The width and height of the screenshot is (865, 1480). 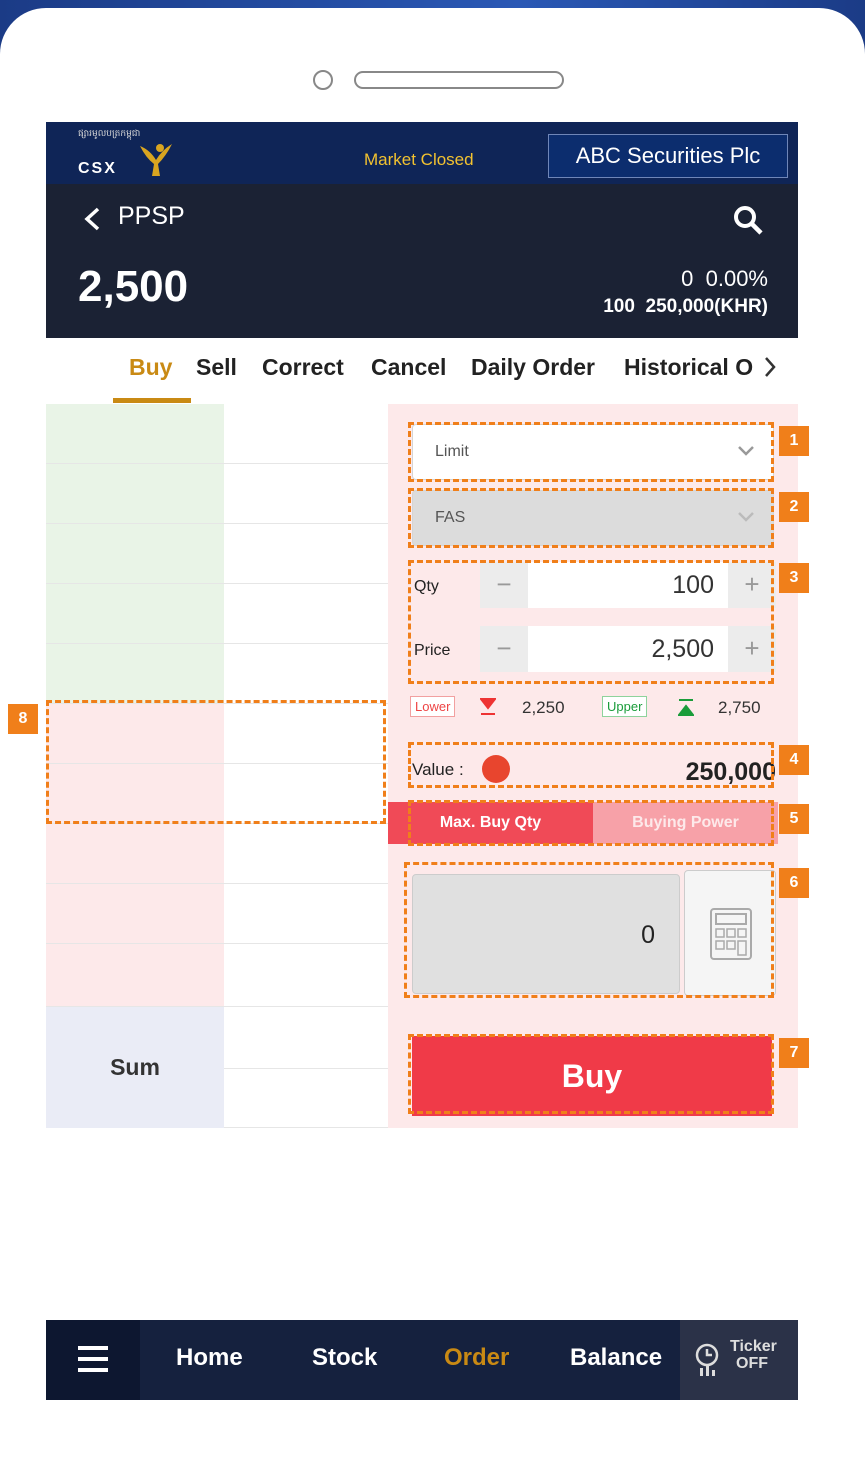 I want to click on menu-button, so click(x=93, y=1360).